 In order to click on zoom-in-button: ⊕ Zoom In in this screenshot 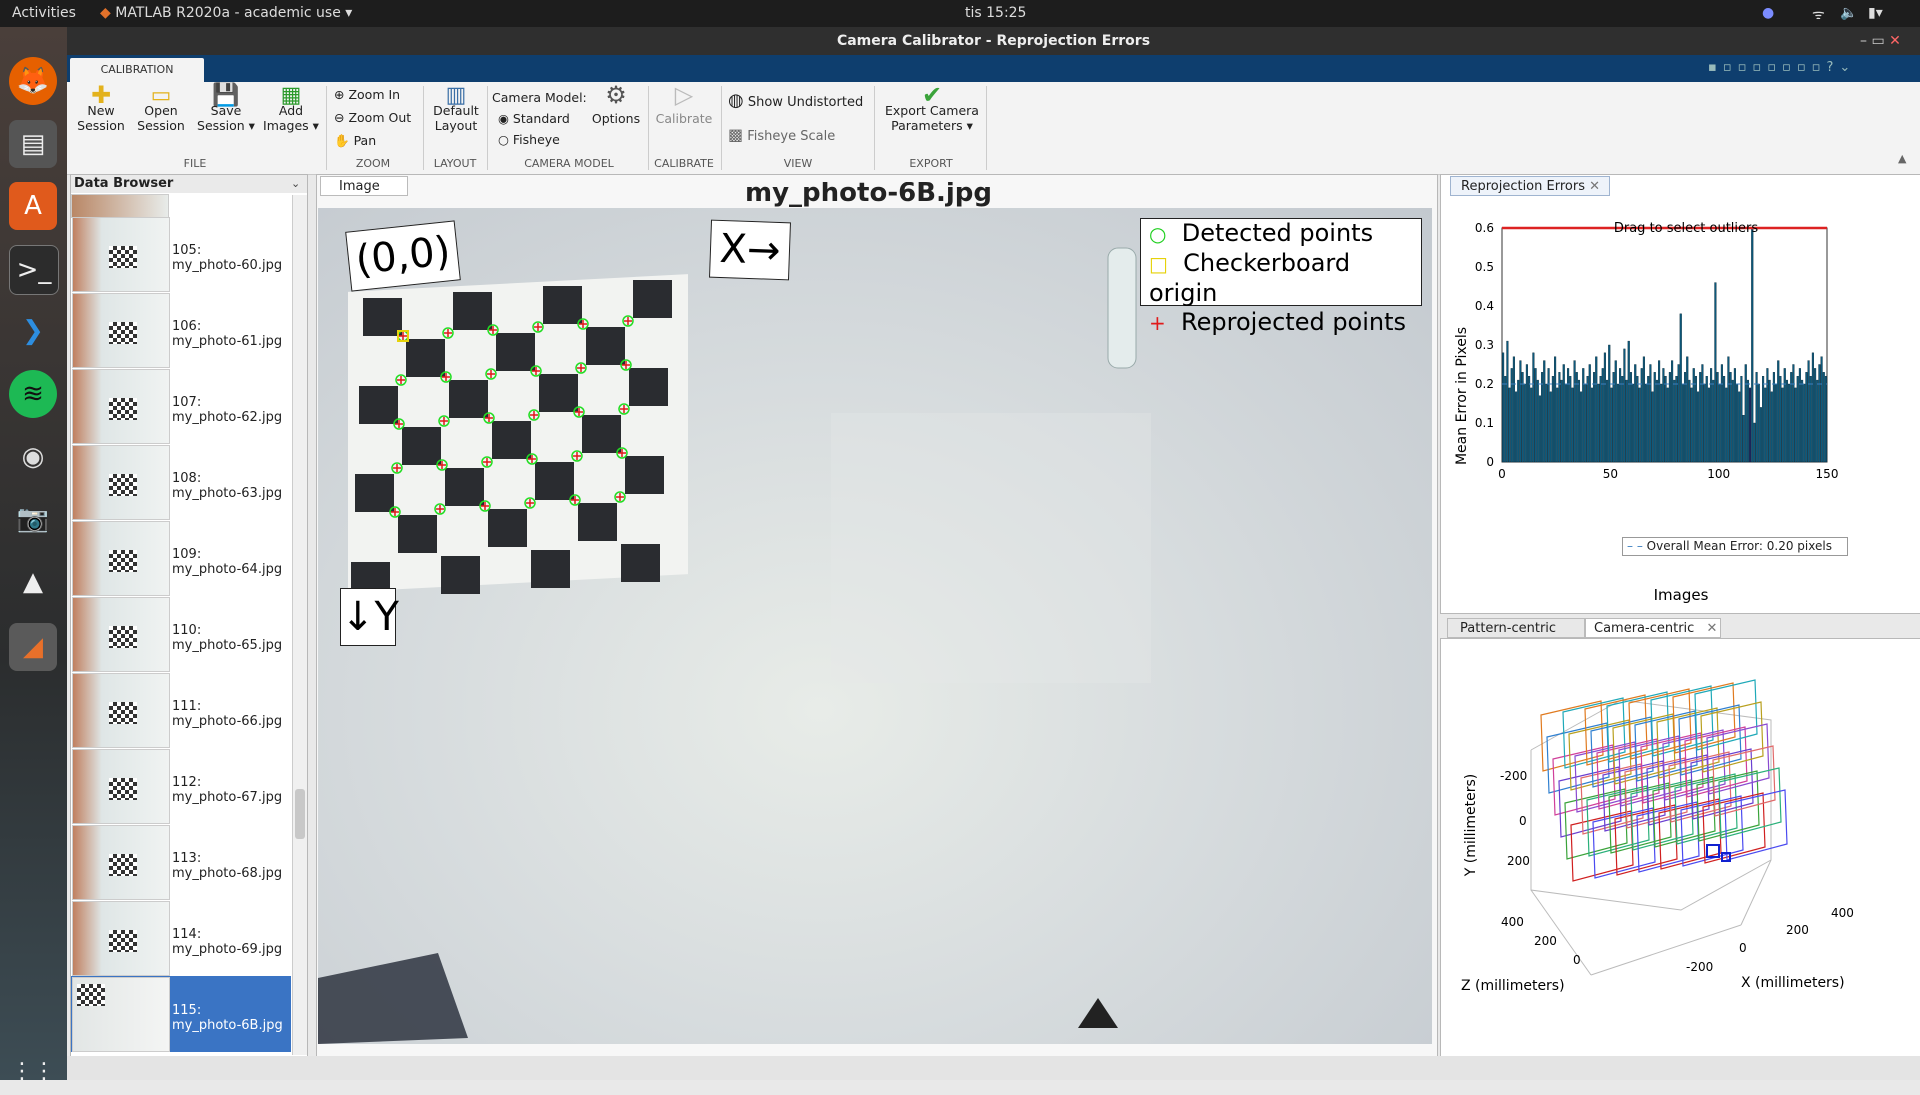, I will do `click(367, 94)`.